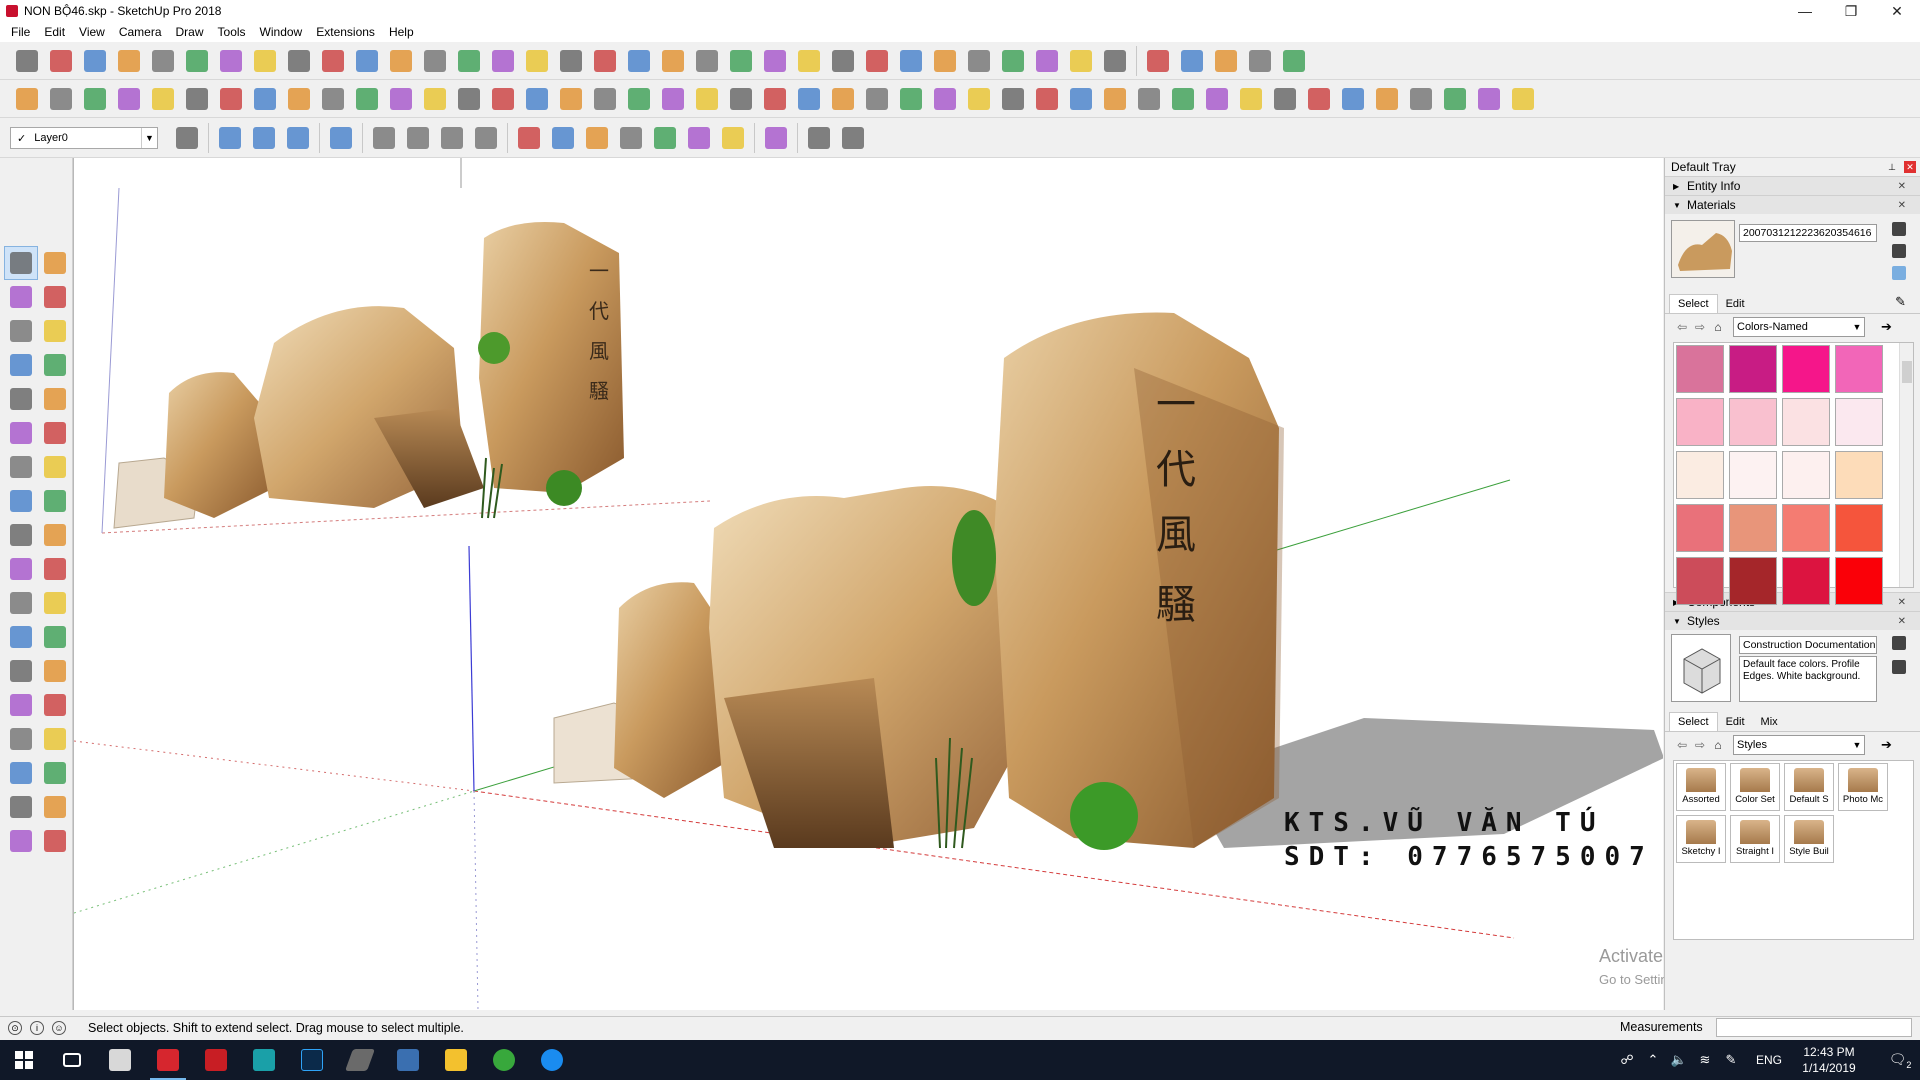  I want to click on forward-arrow-icon: ⇨, so click(1700, 327).